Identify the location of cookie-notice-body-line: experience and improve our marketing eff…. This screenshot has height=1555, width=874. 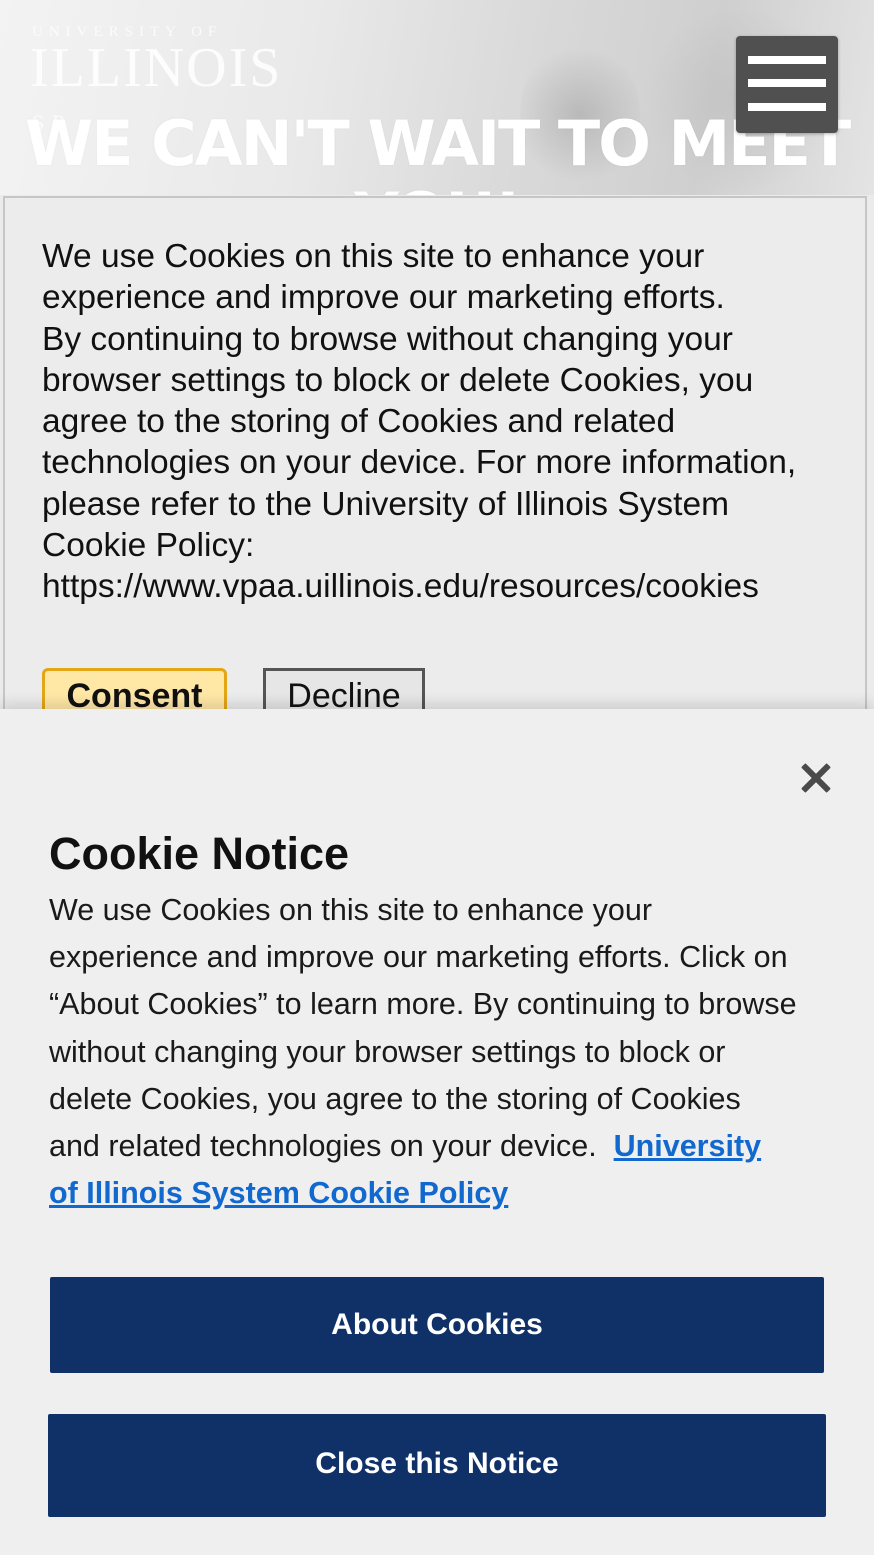
(418, 957).